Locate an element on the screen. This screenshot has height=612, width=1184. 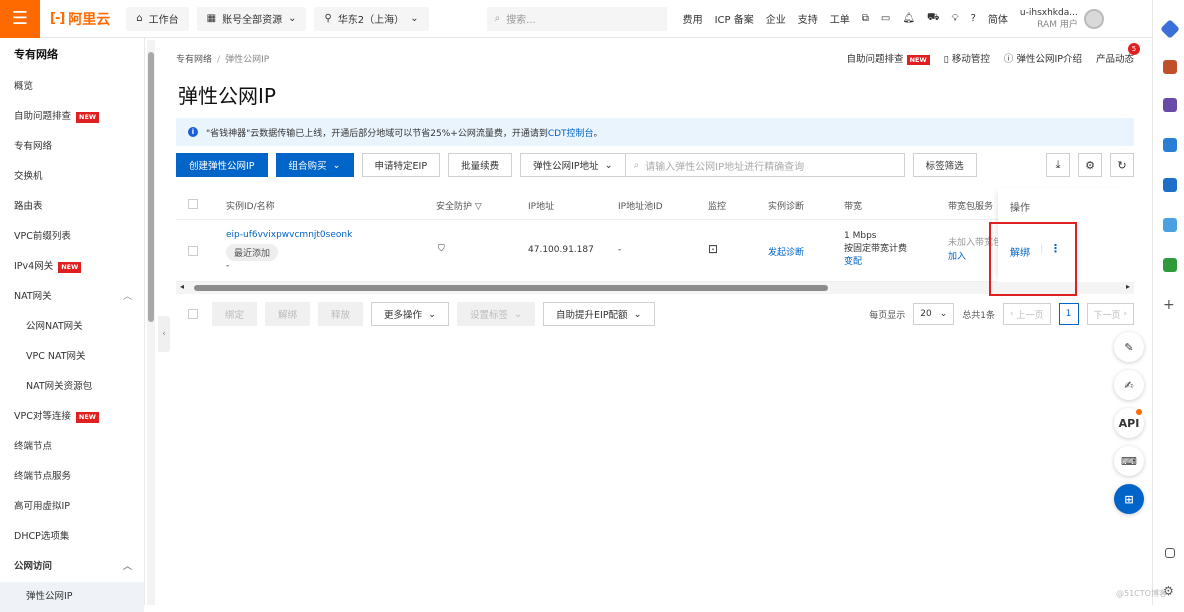
send-icon is located at coordinates (1170, 225).